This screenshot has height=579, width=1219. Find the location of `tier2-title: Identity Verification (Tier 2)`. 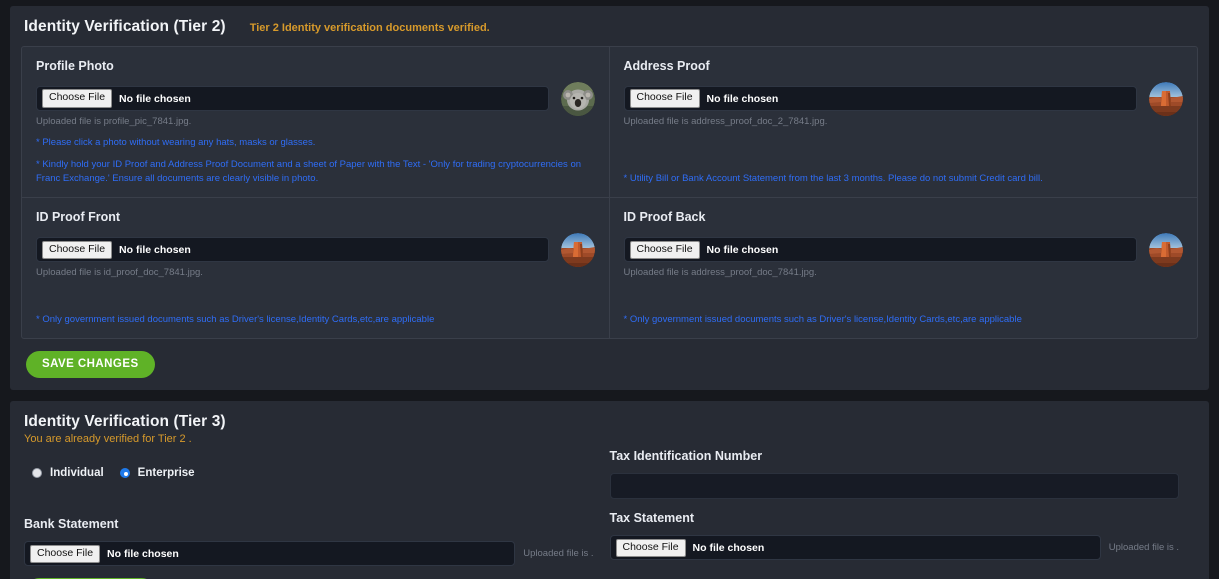

tier2-title: Identity Verification (Tier 2) is located at coordinates (125, 26).